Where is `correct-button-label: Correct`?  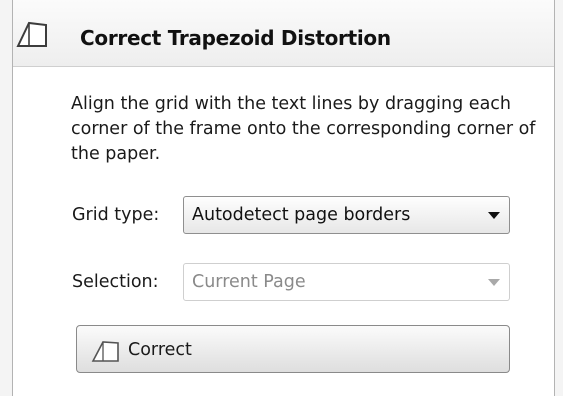
correct-button-label: Correct is located at coordinates (160, 350).